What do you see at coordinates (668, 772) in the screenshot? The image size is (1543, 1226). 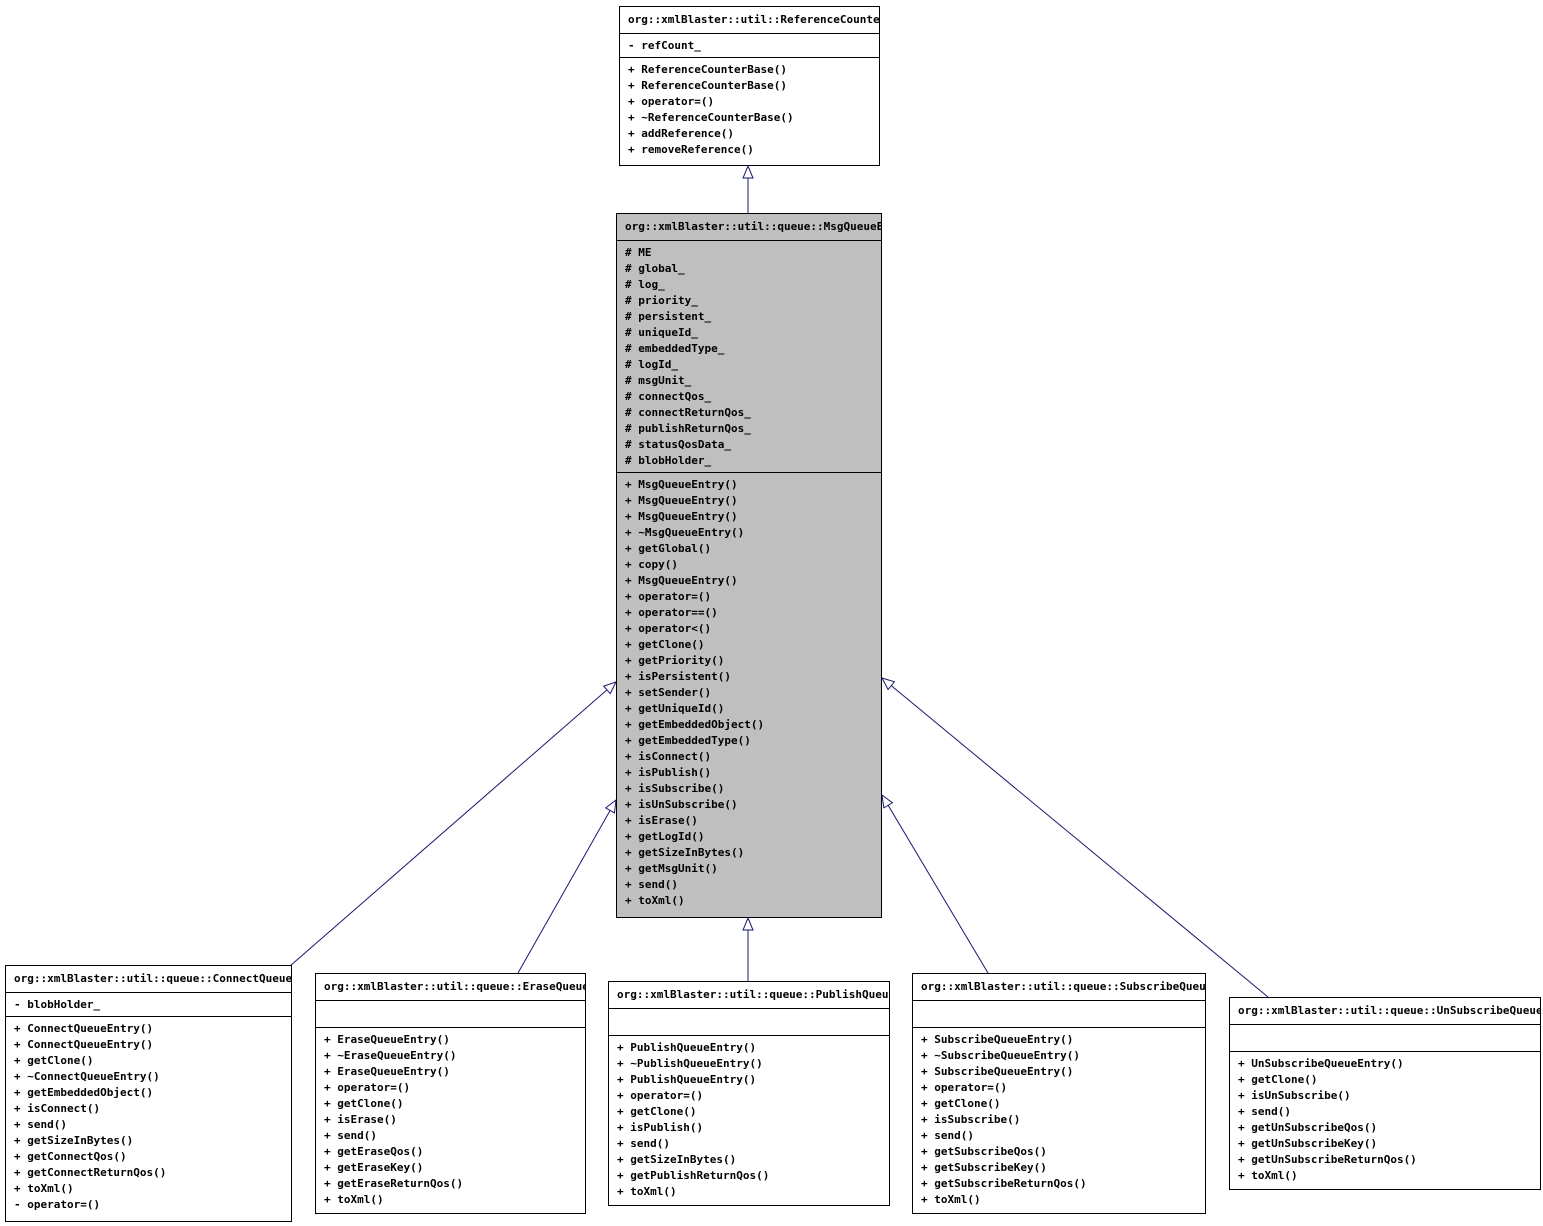 I see `operation: + isPublish()` at bounding box center [668, 772].